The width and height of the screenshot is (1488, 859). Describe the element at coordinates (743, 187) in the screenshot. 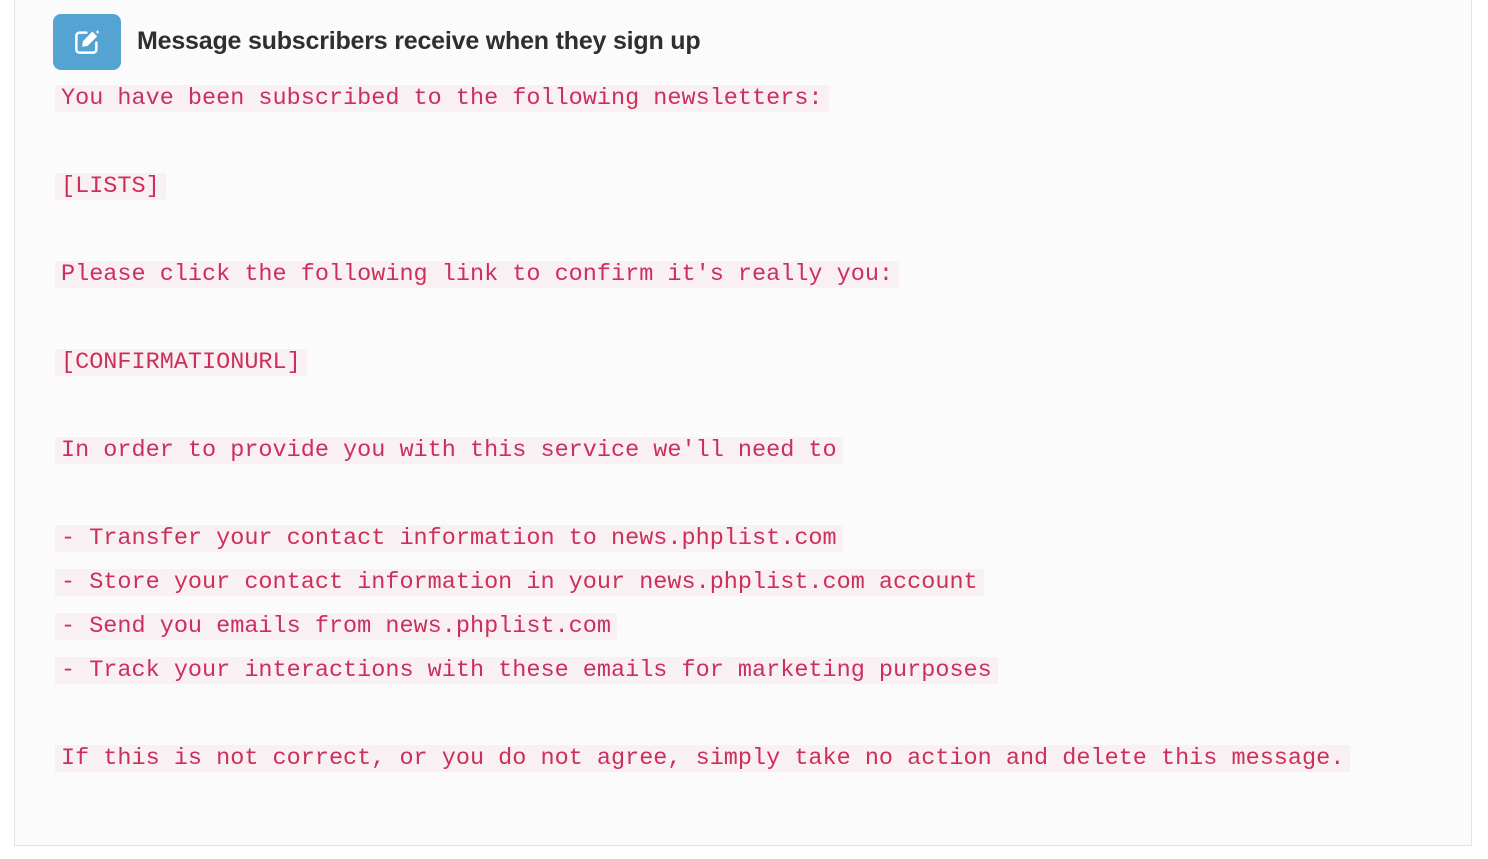

I see `message-line: [LISTS]` at that location.